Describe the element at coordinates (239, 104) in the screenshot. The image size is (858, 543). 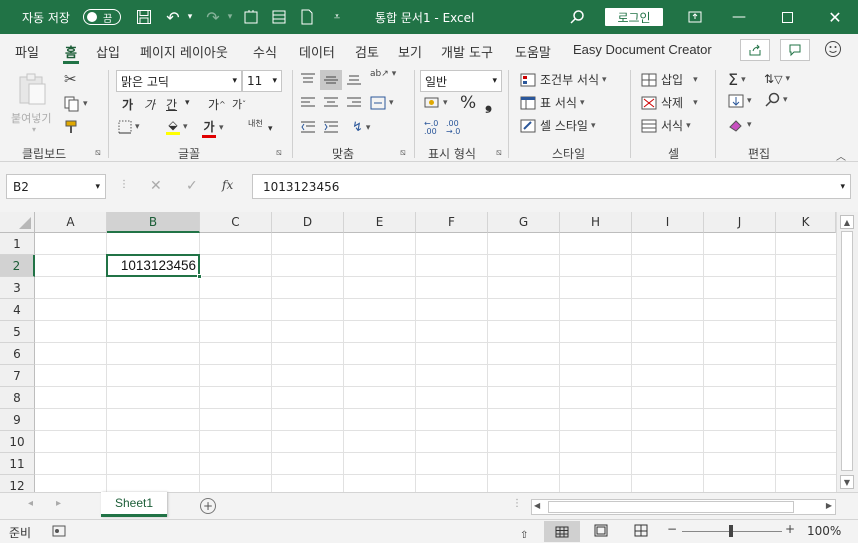
I see `shrink-font-button: 가ˇ` at that location.